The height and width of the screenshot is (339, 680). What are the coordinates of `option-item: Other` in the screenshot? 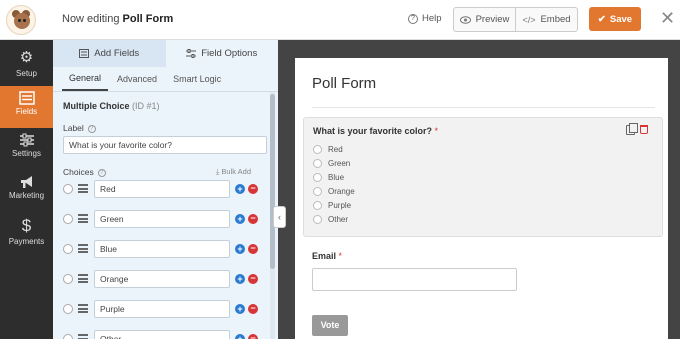 It's located at (331, 220).